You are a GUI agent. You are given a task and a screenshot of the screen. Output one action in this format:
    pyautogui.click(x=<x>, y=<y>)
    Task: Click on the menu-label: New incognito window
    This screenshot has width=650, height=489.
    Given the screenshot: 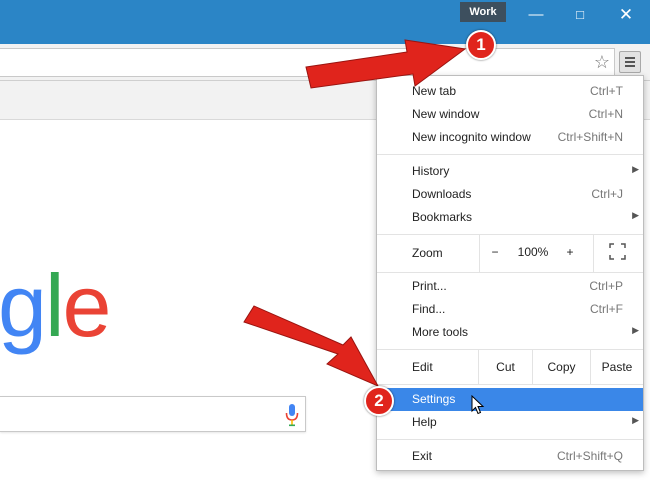 What is the action you would take?
    pyautogui.click(x=471, y=137)
    